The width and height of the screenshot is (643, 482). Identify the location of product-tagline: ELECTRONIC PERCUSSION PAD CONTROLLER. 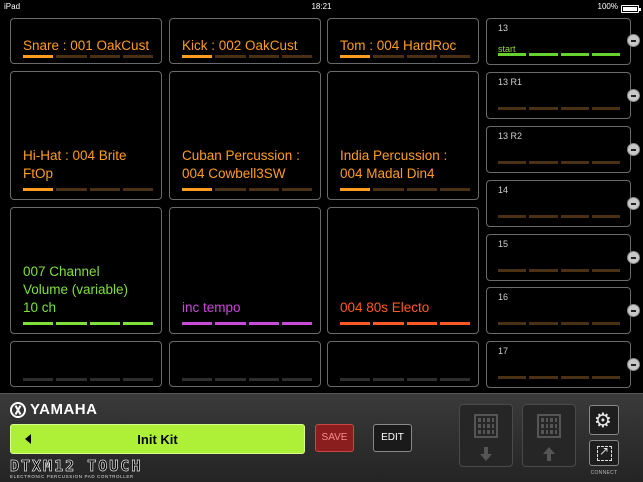
(72, 476).